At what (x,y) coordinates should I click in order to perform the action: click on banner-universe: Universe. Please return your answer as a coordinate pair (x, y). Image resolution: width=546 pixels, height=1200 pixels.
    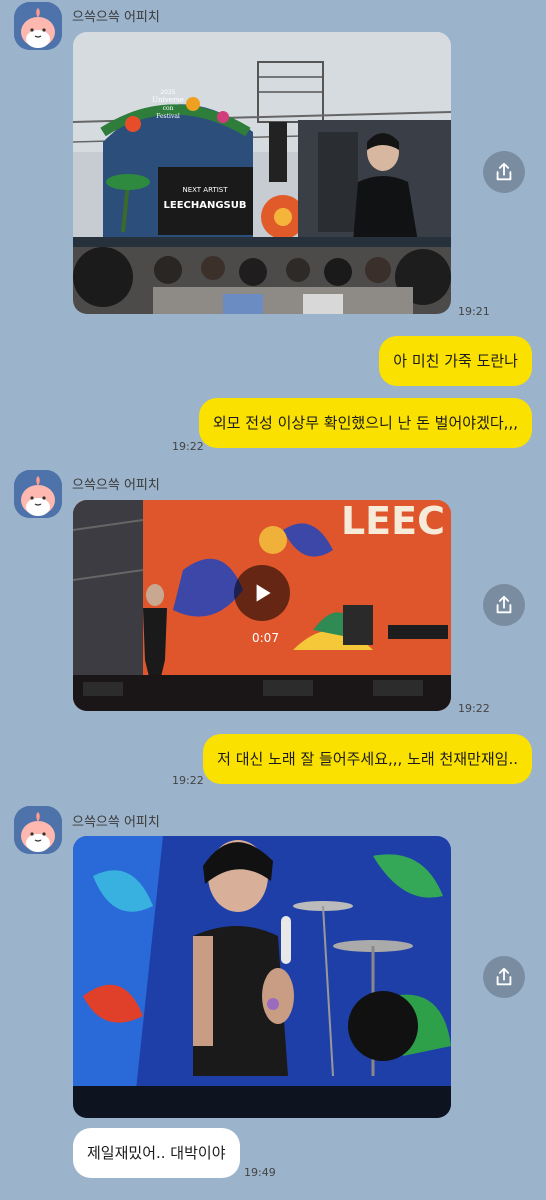
    Looking at the image, I should click on (168, 100).